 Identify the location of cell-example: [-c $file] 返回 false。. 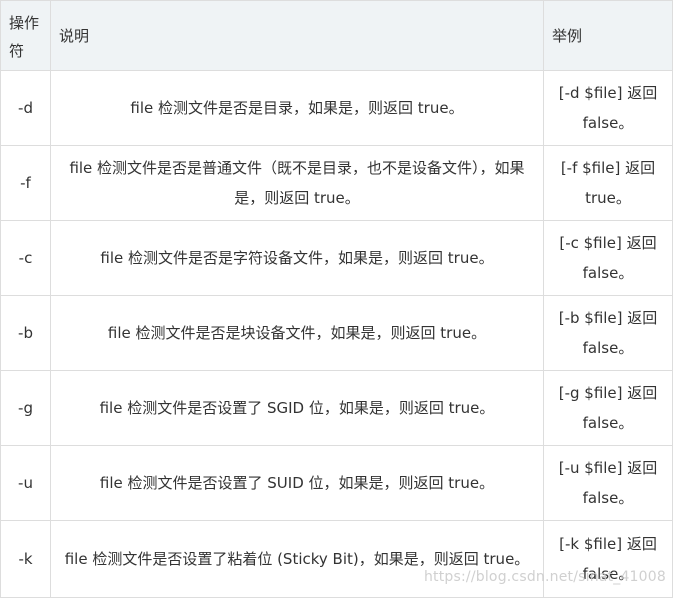
(608, 258).